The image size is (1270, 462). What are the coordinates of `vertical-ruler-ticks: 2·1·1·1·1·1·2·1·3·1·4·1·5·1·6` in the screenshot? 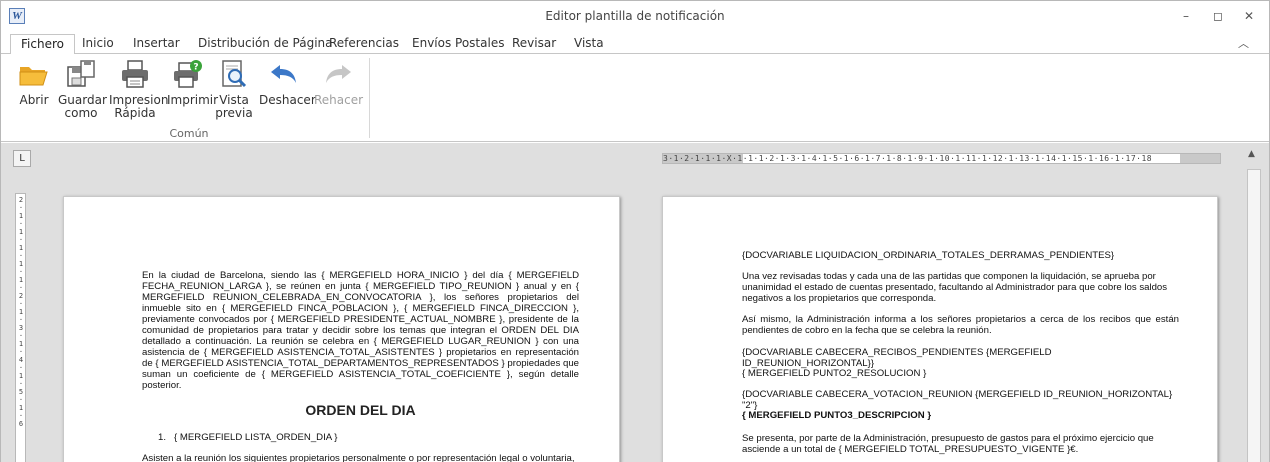 It's located at (21, 312).